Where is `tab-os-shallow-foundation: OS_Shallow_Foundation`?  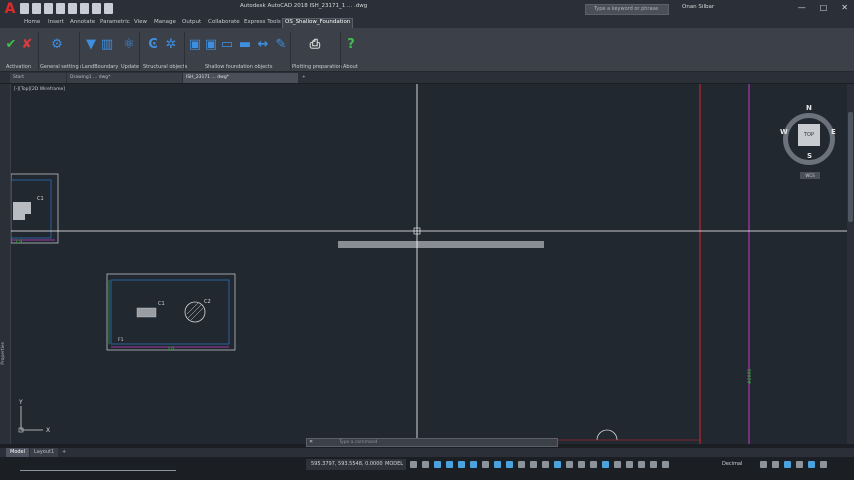
tab-os-shallow-foundation: OS_Shallow_Foundation is located at coordinates (318, 23).